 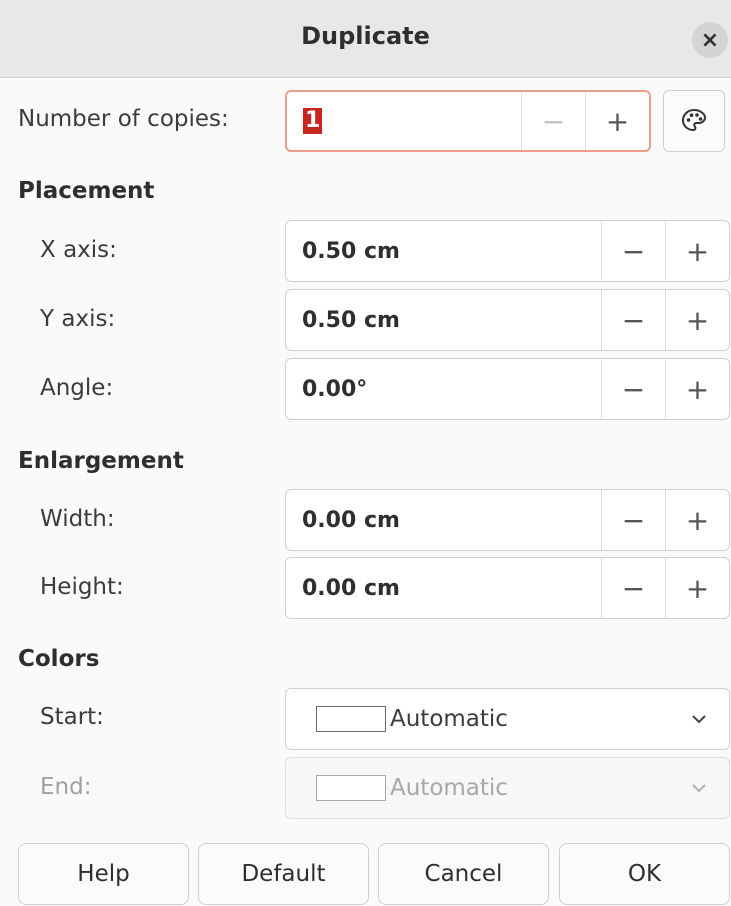 I want to click on ok-button: OK, so click(x=644, y=874).